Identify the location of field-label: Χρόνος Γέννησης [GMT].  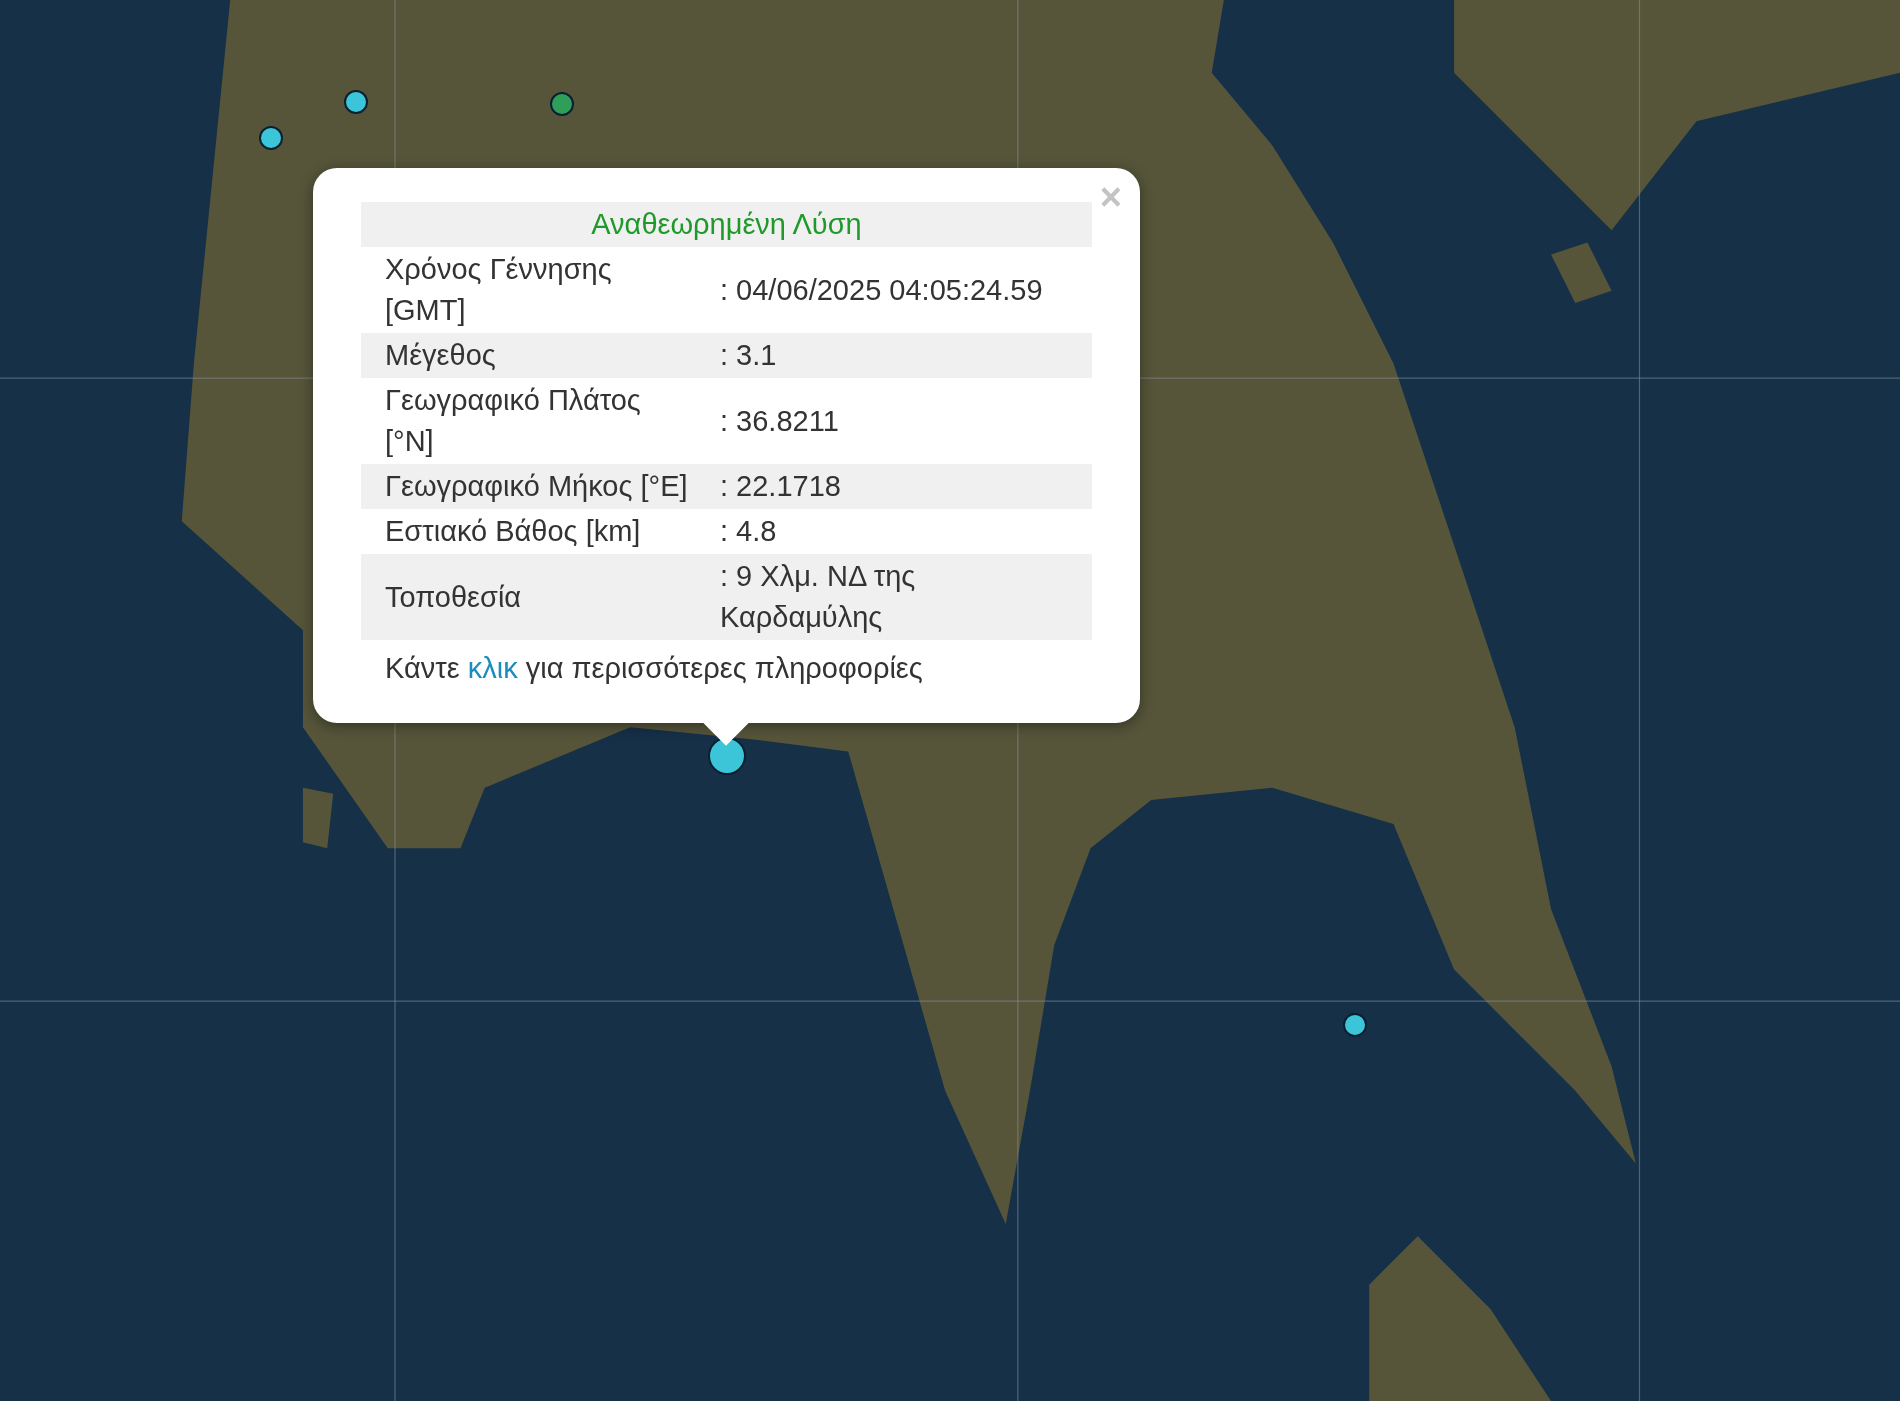
(540, 290).